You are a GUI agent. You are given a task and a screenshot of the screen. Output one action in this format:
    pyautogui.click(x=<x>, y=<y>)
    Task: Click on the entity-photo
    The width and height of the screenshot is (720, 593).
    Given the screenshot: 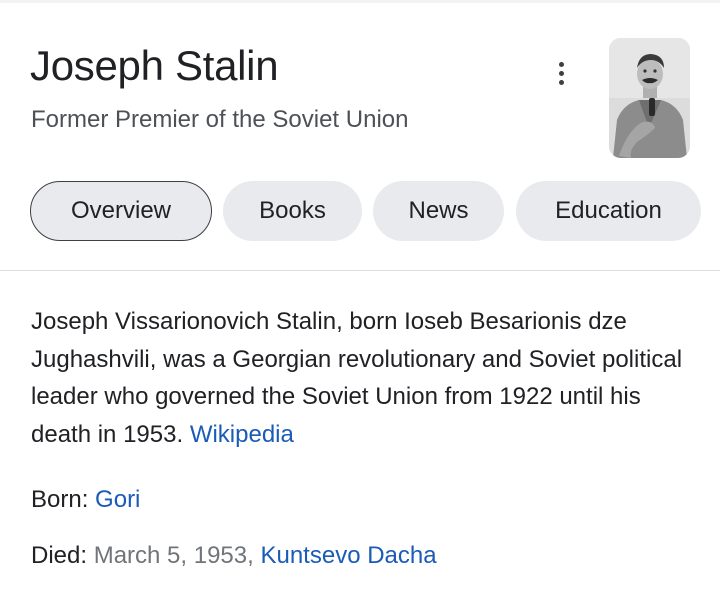 What is the action you would take?
    pyautogui.click(x=649, y=98)
    